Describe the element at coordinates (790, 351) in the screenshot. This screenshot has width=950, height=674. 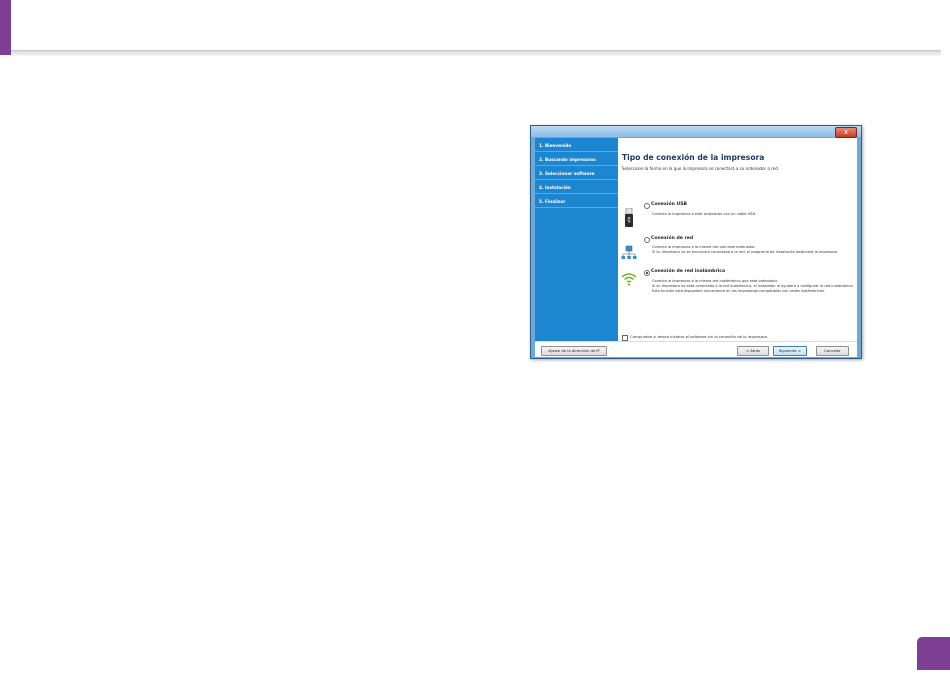
I see `next-button: Siguiente >` at that location.